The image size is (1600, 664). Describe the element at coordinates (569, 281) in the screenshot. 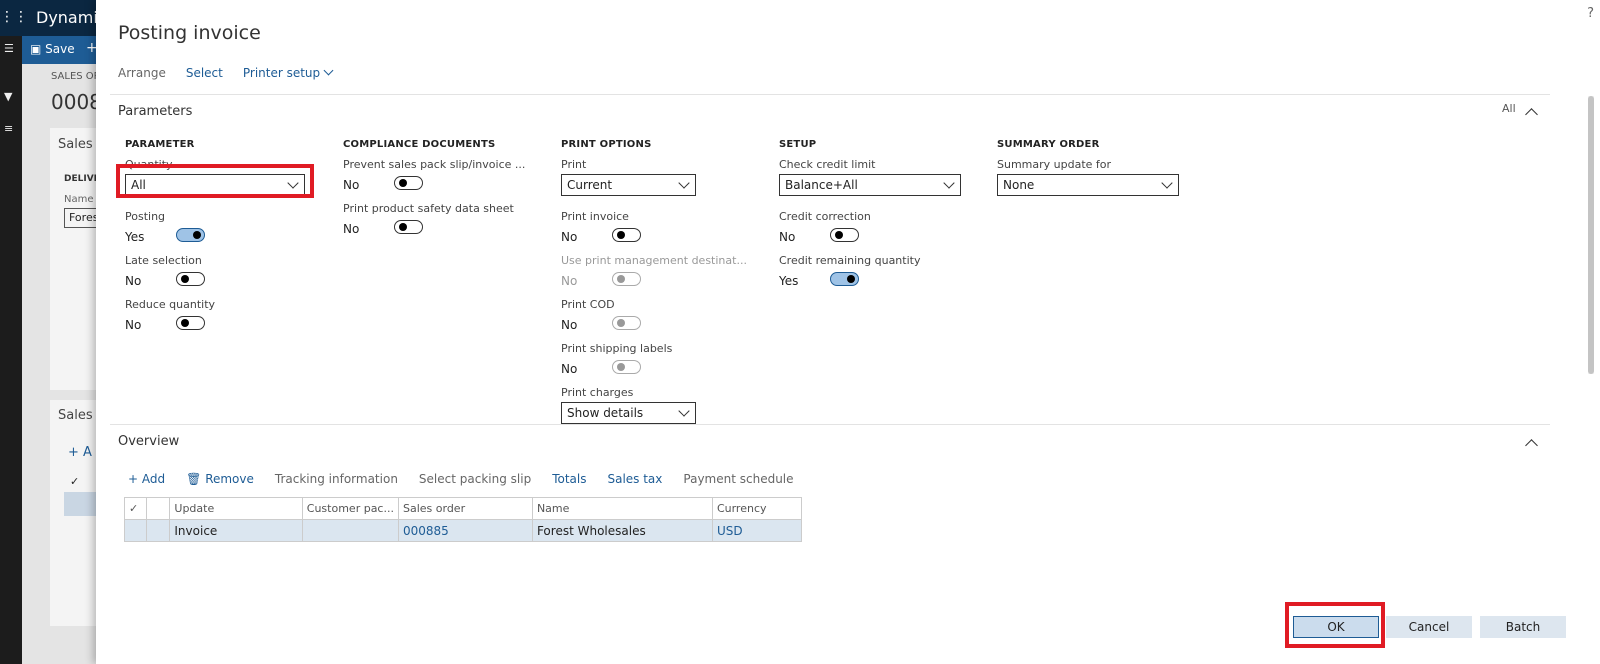

I see `use-print-management-value: No` at that location.